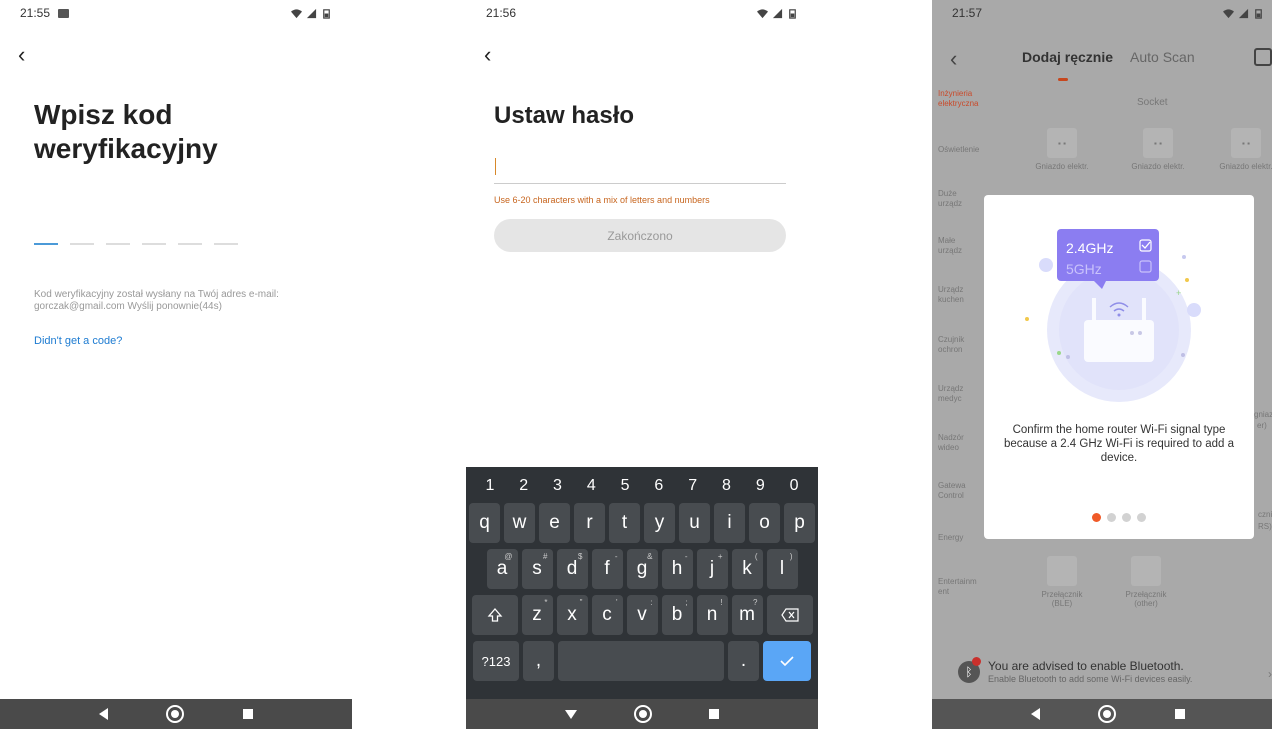 The image size is (1272, 729). Describe the element at coordinates (496, 661) in the screenshot. I see `symbols-key: ?123` at that location.